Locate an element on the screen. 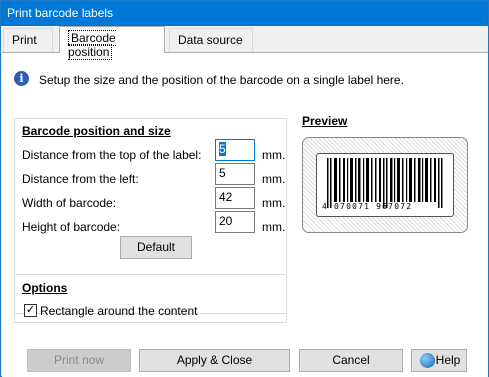  left-distance-input: 5 is located at coordinates (235, 174).